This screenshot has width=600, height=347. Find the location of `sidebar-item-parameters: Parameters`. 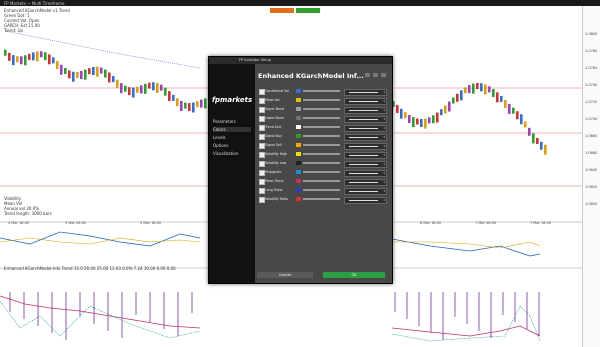

sidebar-item-parameters: Parameters is located at coordinates (224, 121).